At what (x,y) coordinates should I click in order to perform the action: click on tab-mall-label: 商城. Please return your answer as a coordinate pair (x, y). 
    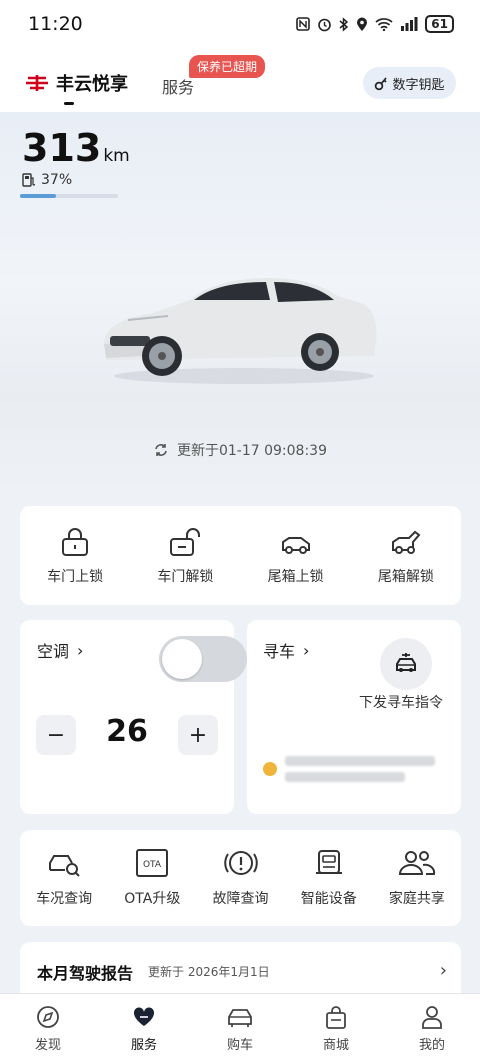
    Looking at the image, I should click on (335, 1045).